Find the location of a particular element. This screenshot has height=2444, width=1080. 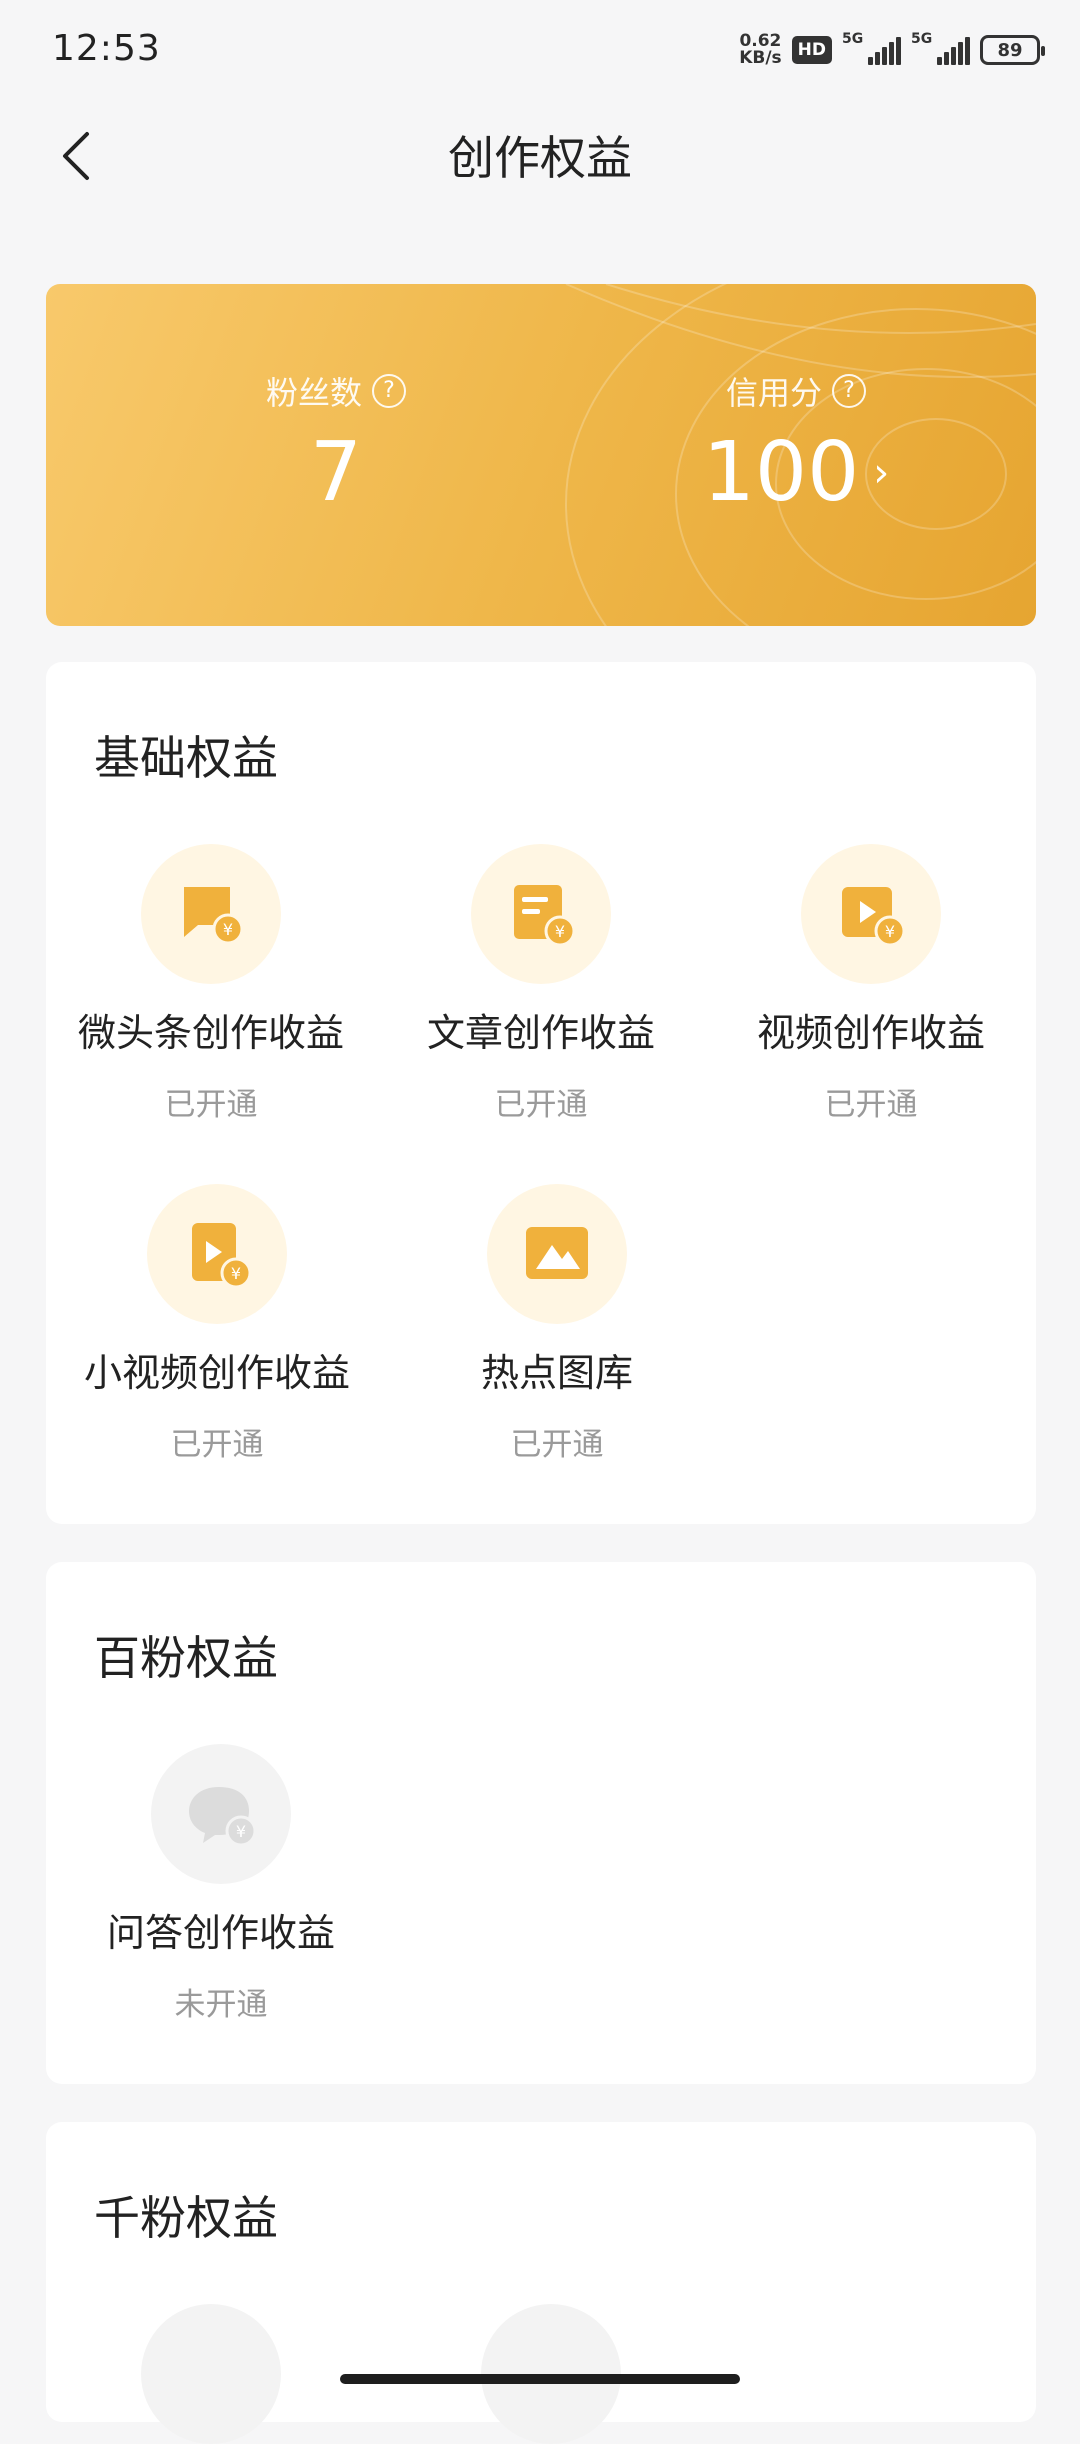

benefit-name: 微头条创作收益 is located at coordinates (210, 1033).